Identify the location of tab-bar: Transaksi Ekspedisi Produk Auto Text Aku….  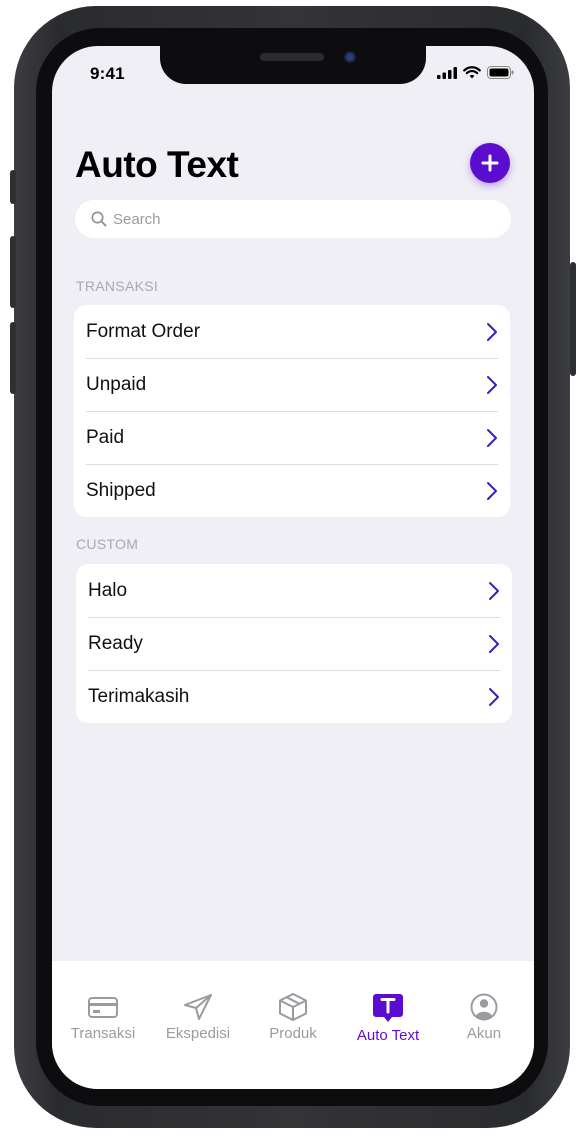
(293, 1025).